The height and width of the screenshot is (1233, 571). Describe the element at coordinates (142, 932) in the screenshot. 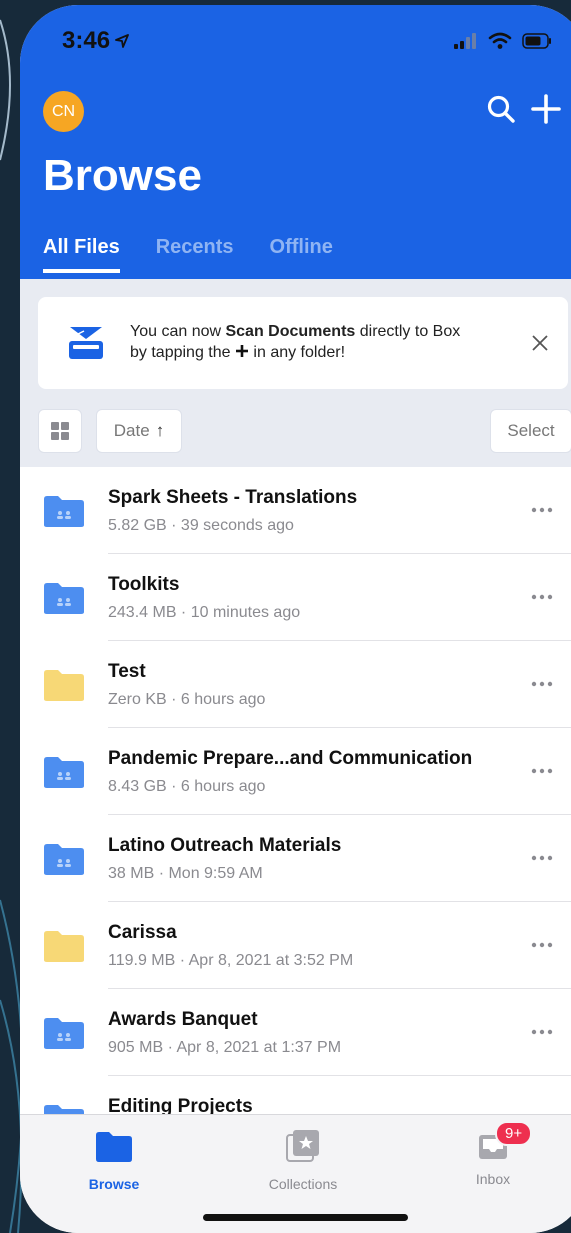

I see `file-name: Carissa` at that location.